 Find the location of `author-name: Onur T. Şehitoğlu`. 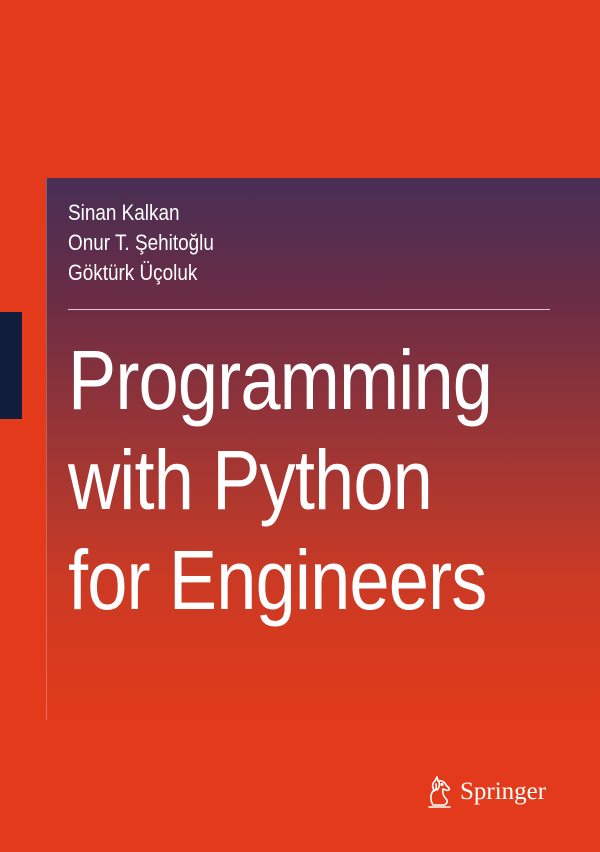

author-name: Onur T. Şehitoğlu is located at coordinates (141, 242).